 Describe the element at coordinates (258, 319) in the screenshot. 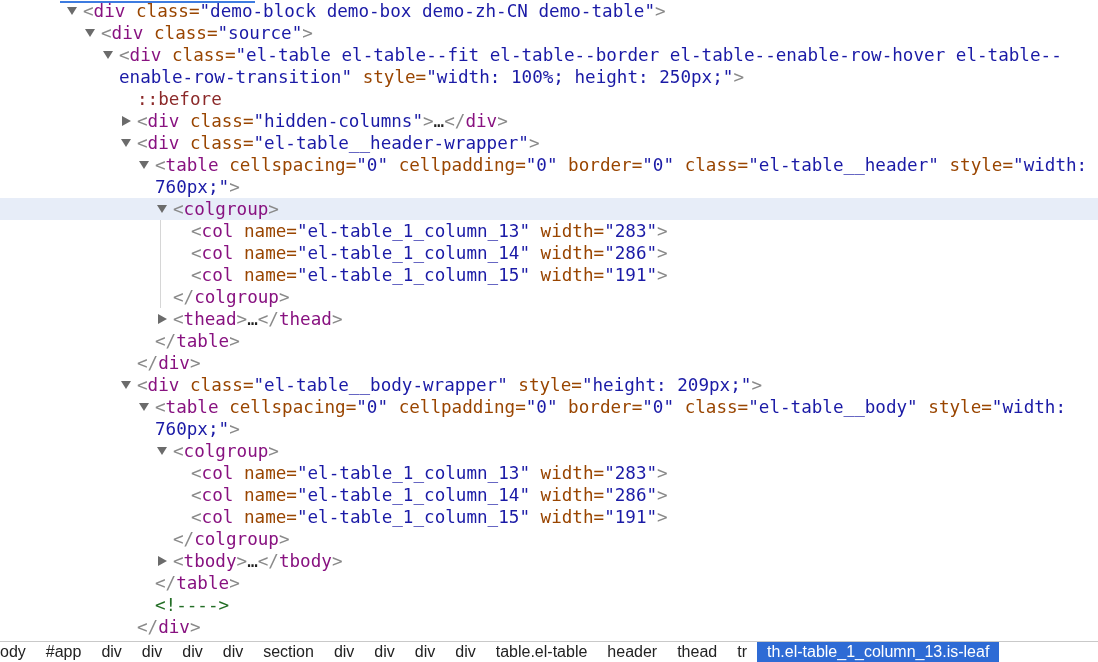

I see `markup-line: <thead>…</thead>` at that location.